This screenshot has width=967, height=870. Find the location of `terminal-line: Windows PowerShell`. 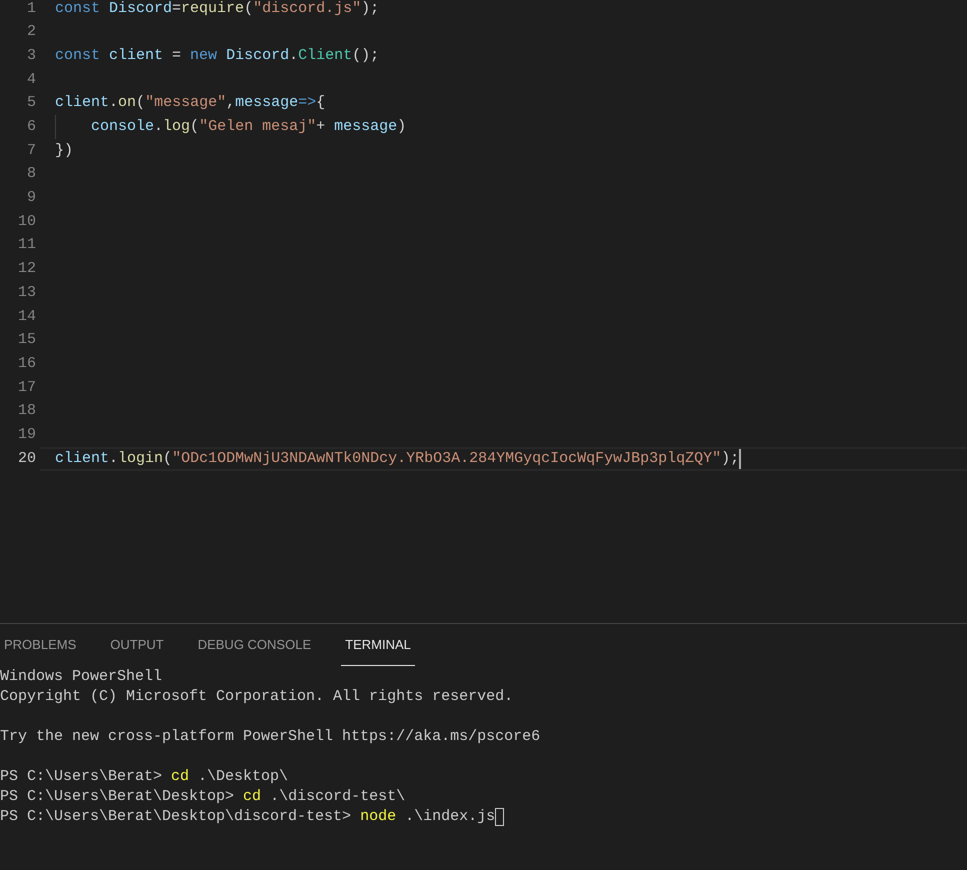

terminal-line: Windows PowerShell is located at coordinates (81, 676).